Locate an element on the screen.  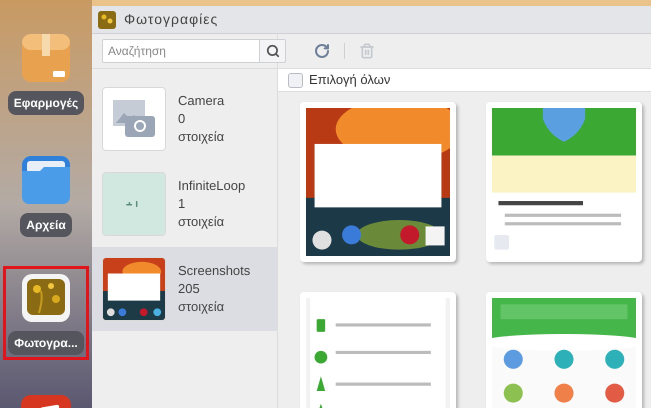
select-all-checkbox is located at coordinates (295, 80).